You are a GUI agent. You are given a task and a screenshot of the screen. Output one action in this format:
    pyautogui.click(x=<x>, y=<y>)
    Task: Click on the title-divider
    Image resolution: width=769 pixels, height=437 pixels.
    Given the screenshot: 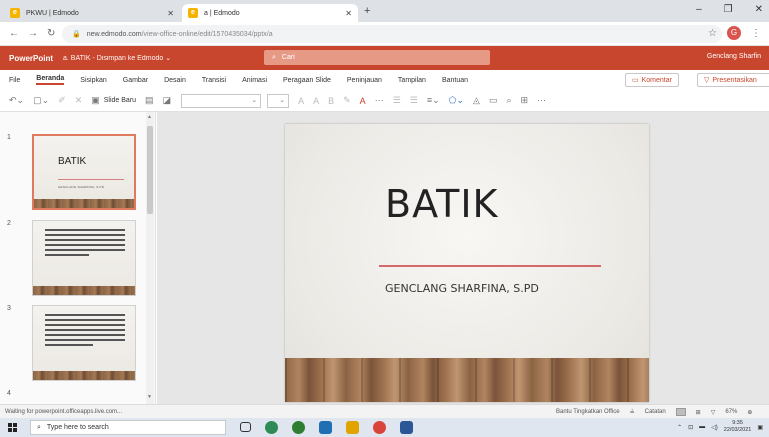 What is the action you would take?
    pyautogui.click(x=490, y=266)
    